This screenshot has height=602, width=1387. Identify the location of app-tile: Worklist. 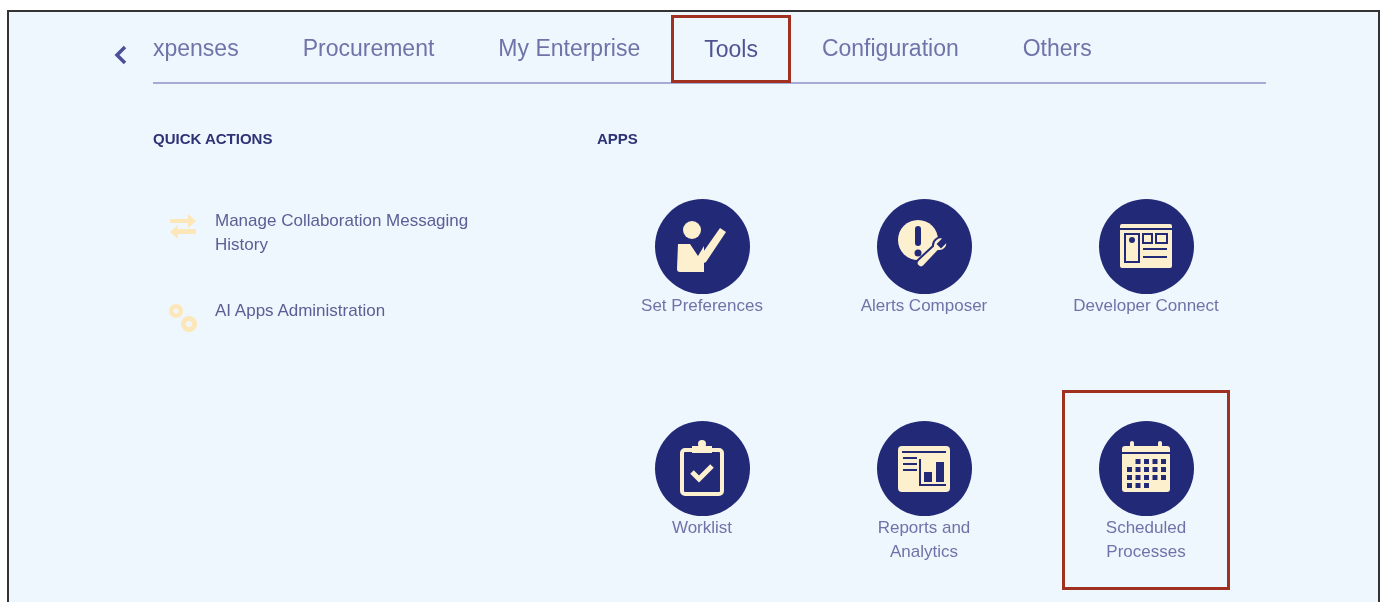
(702, 505).